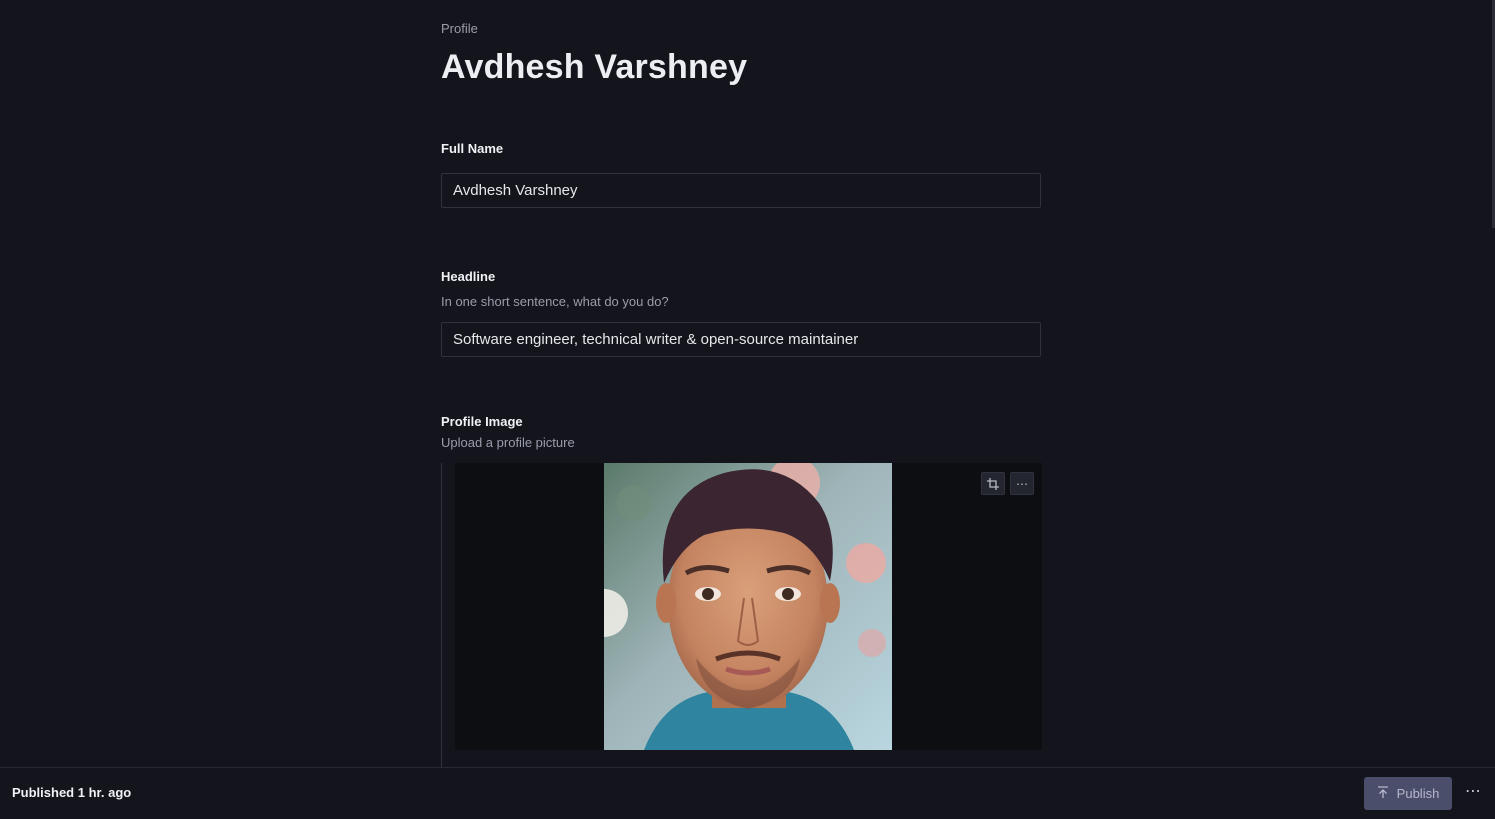  I want to click on full-name-label: Full Name, so click(472, 148).